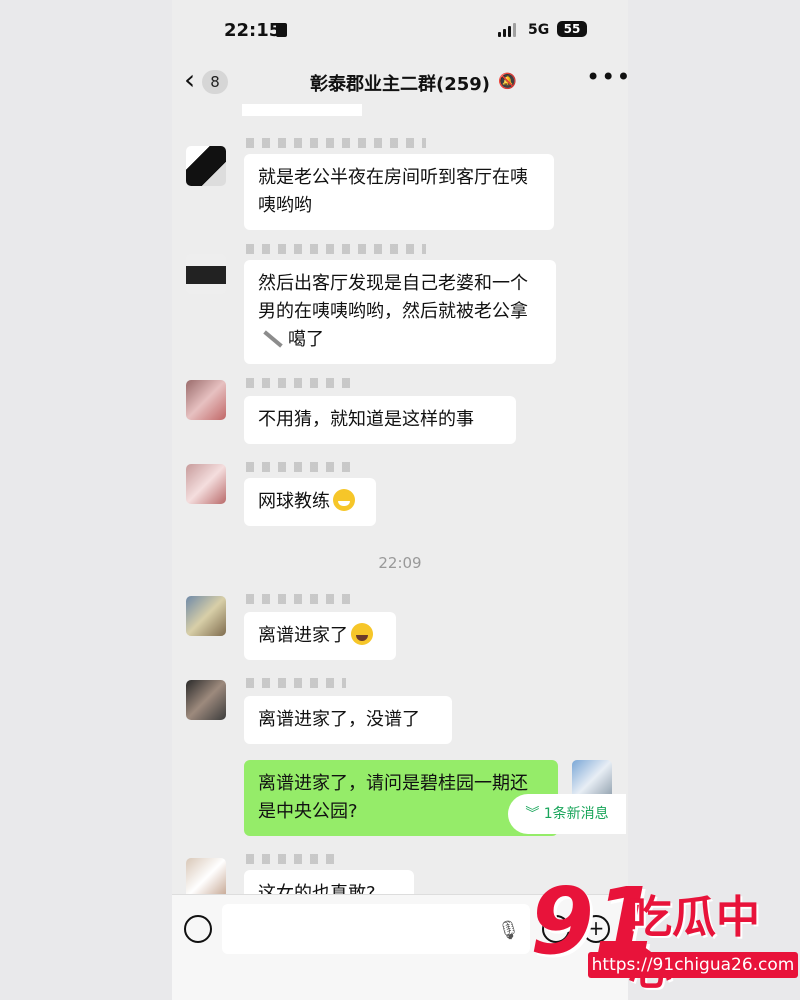 The image size is (800, 1000). I want to click on mute-bell-icon: 🔕, so click(507, 81).